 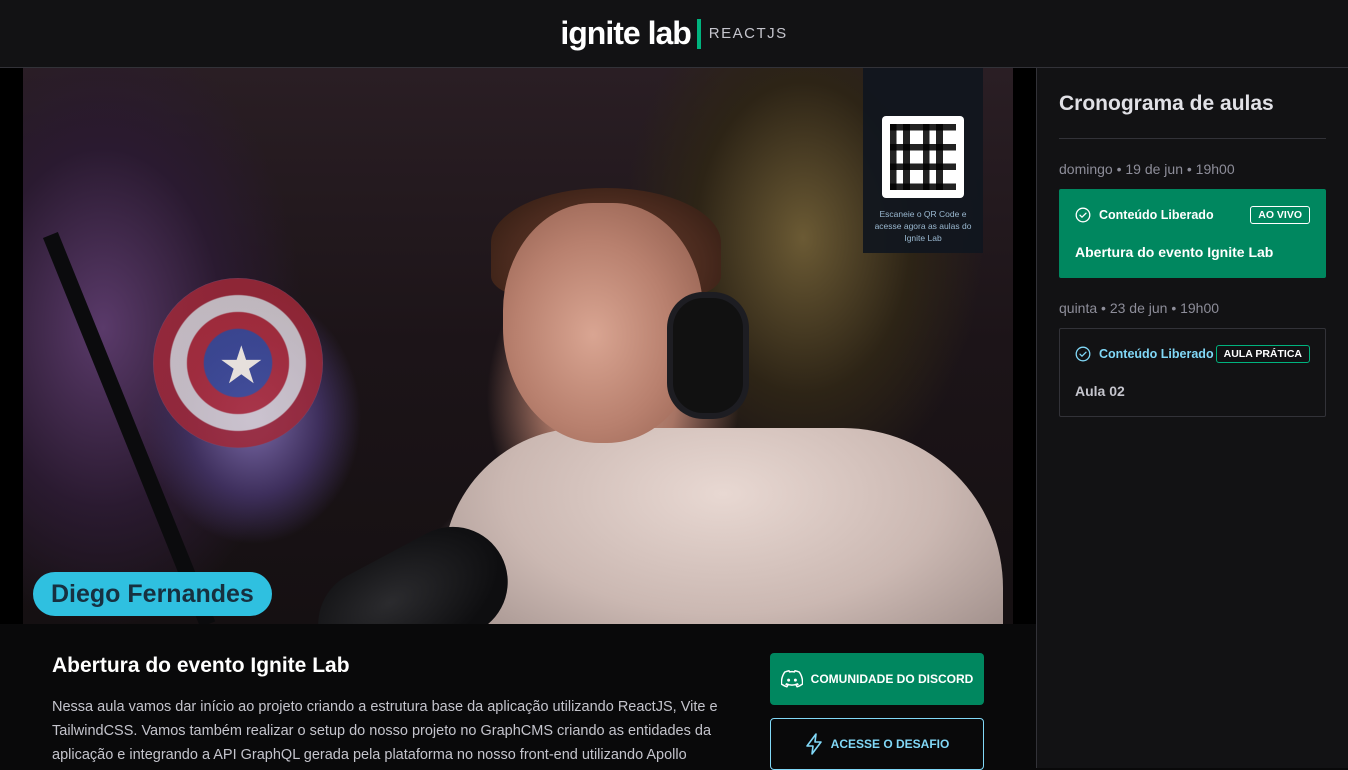 I want to click on header: ignite lab REACTJS, so click(x=674, y=34).